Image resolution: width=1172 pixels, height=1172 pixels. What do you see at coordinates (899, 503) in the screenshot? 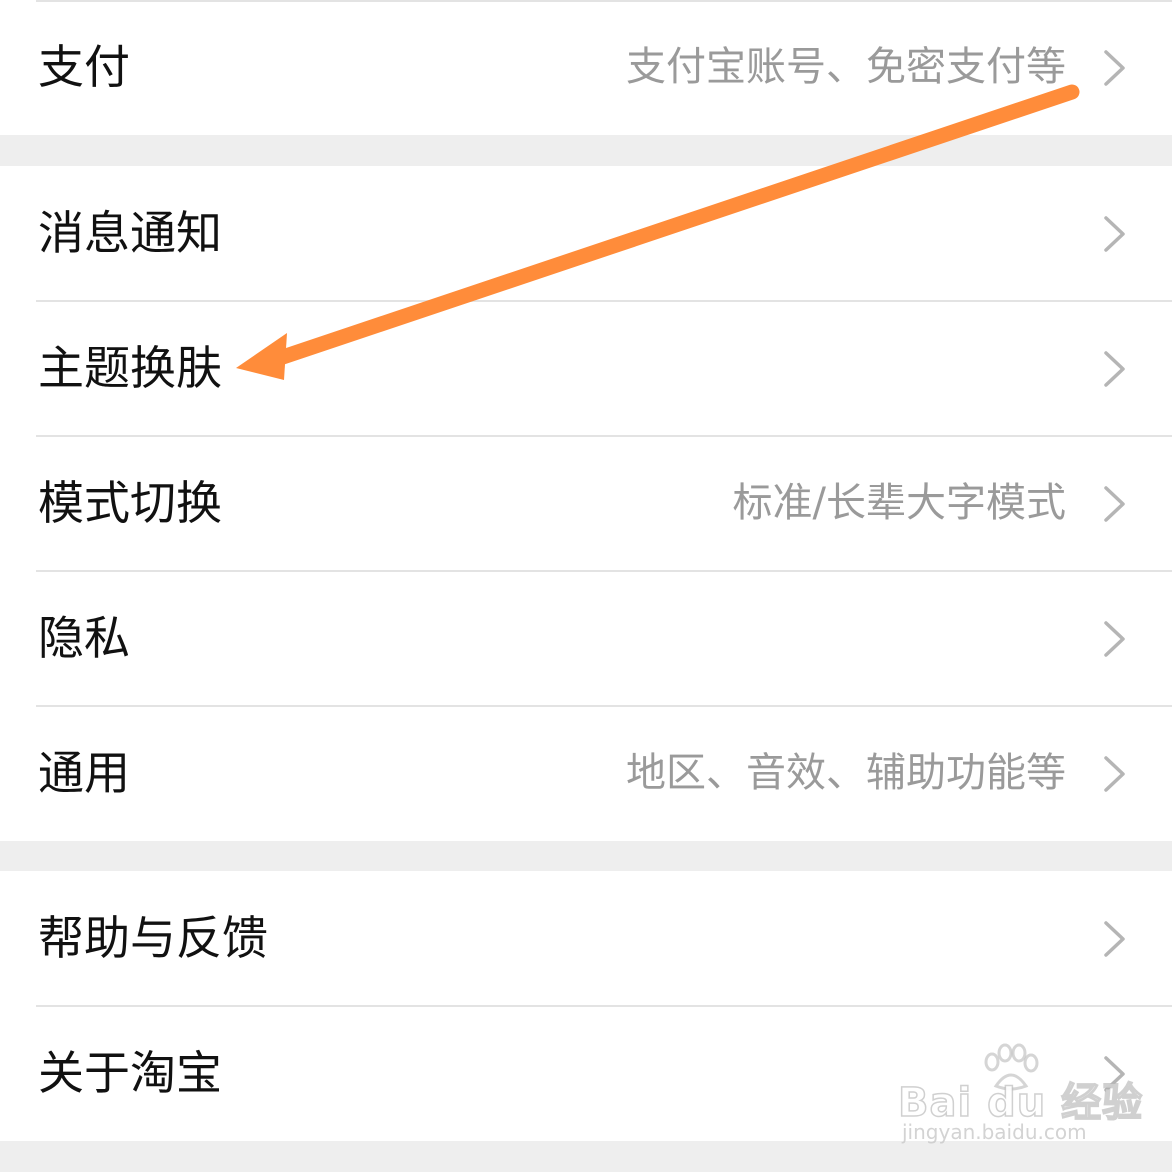
I see `row-value: 标准/长辈大字模式` at bounding box center [899, 503].